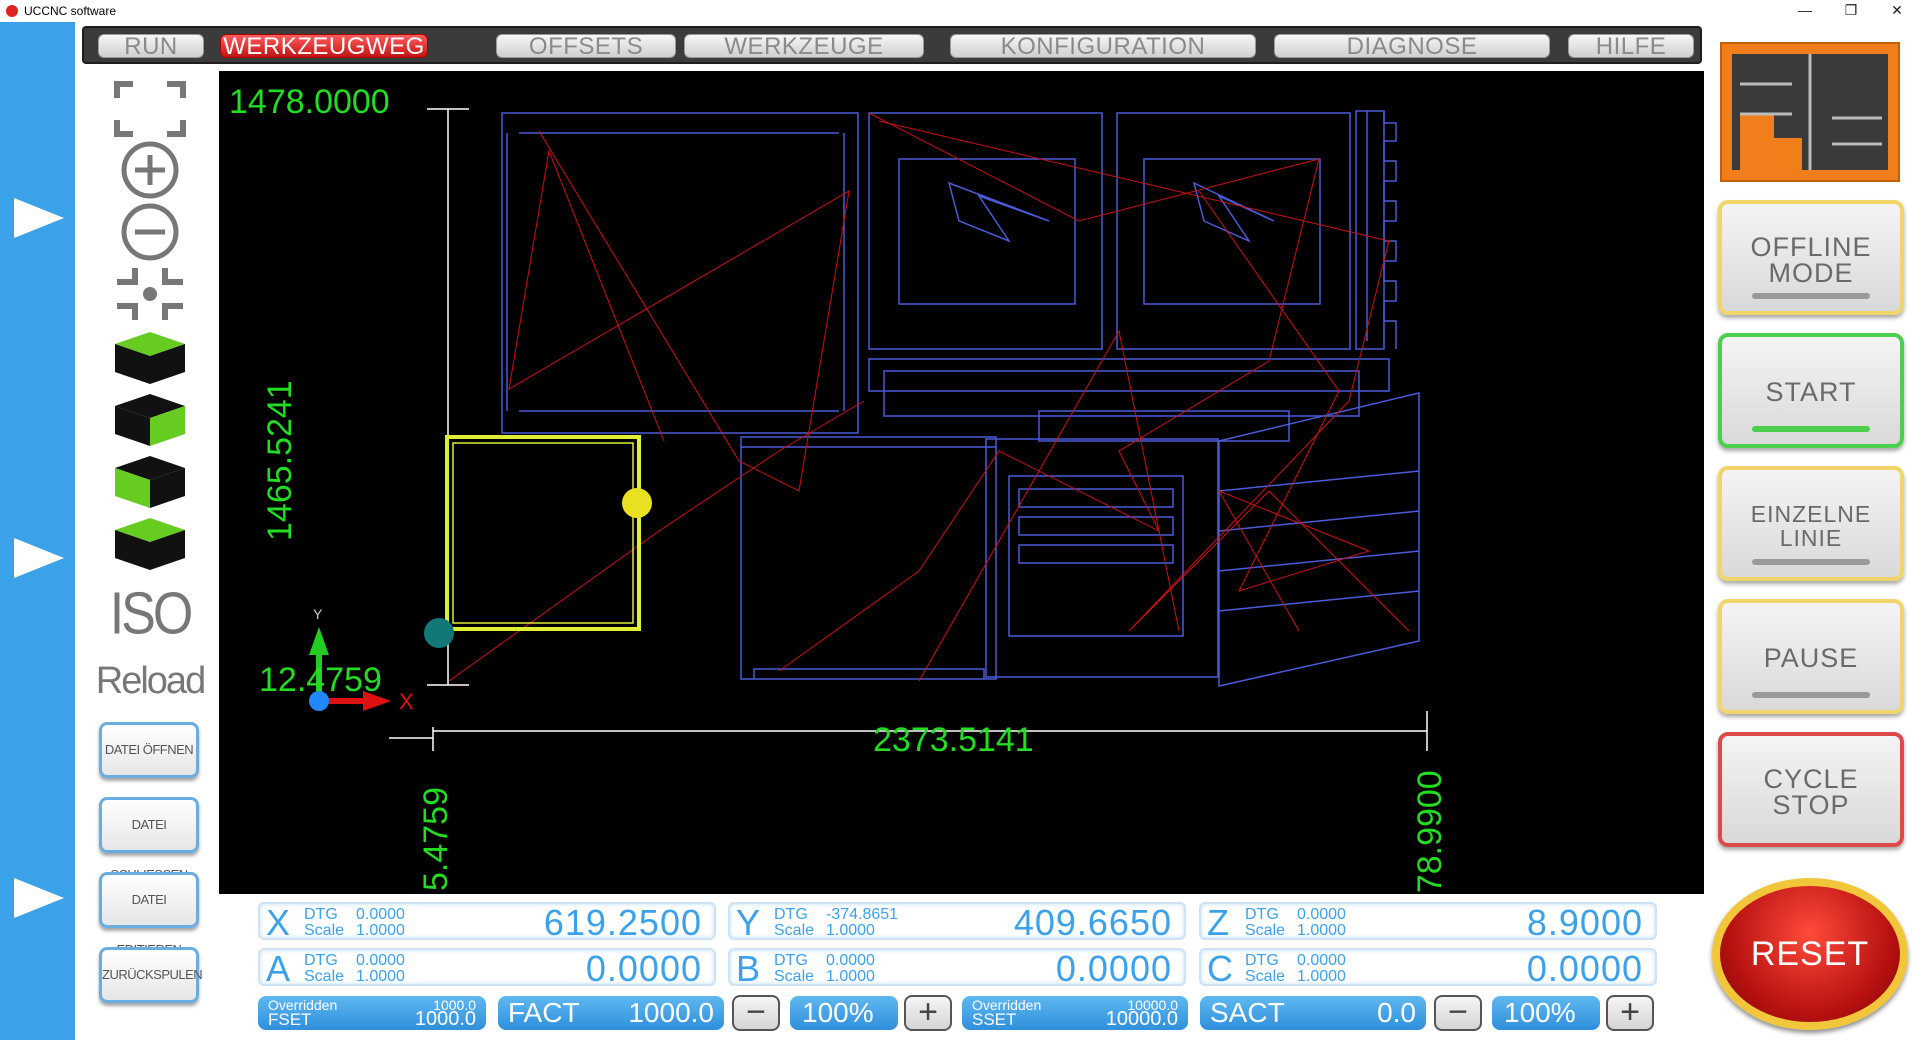 This screenshot has height=1040, width=1920. Describe the element at coordinates (318, 614) in the screenshot. I see `y-axis-label: Y` at that location.